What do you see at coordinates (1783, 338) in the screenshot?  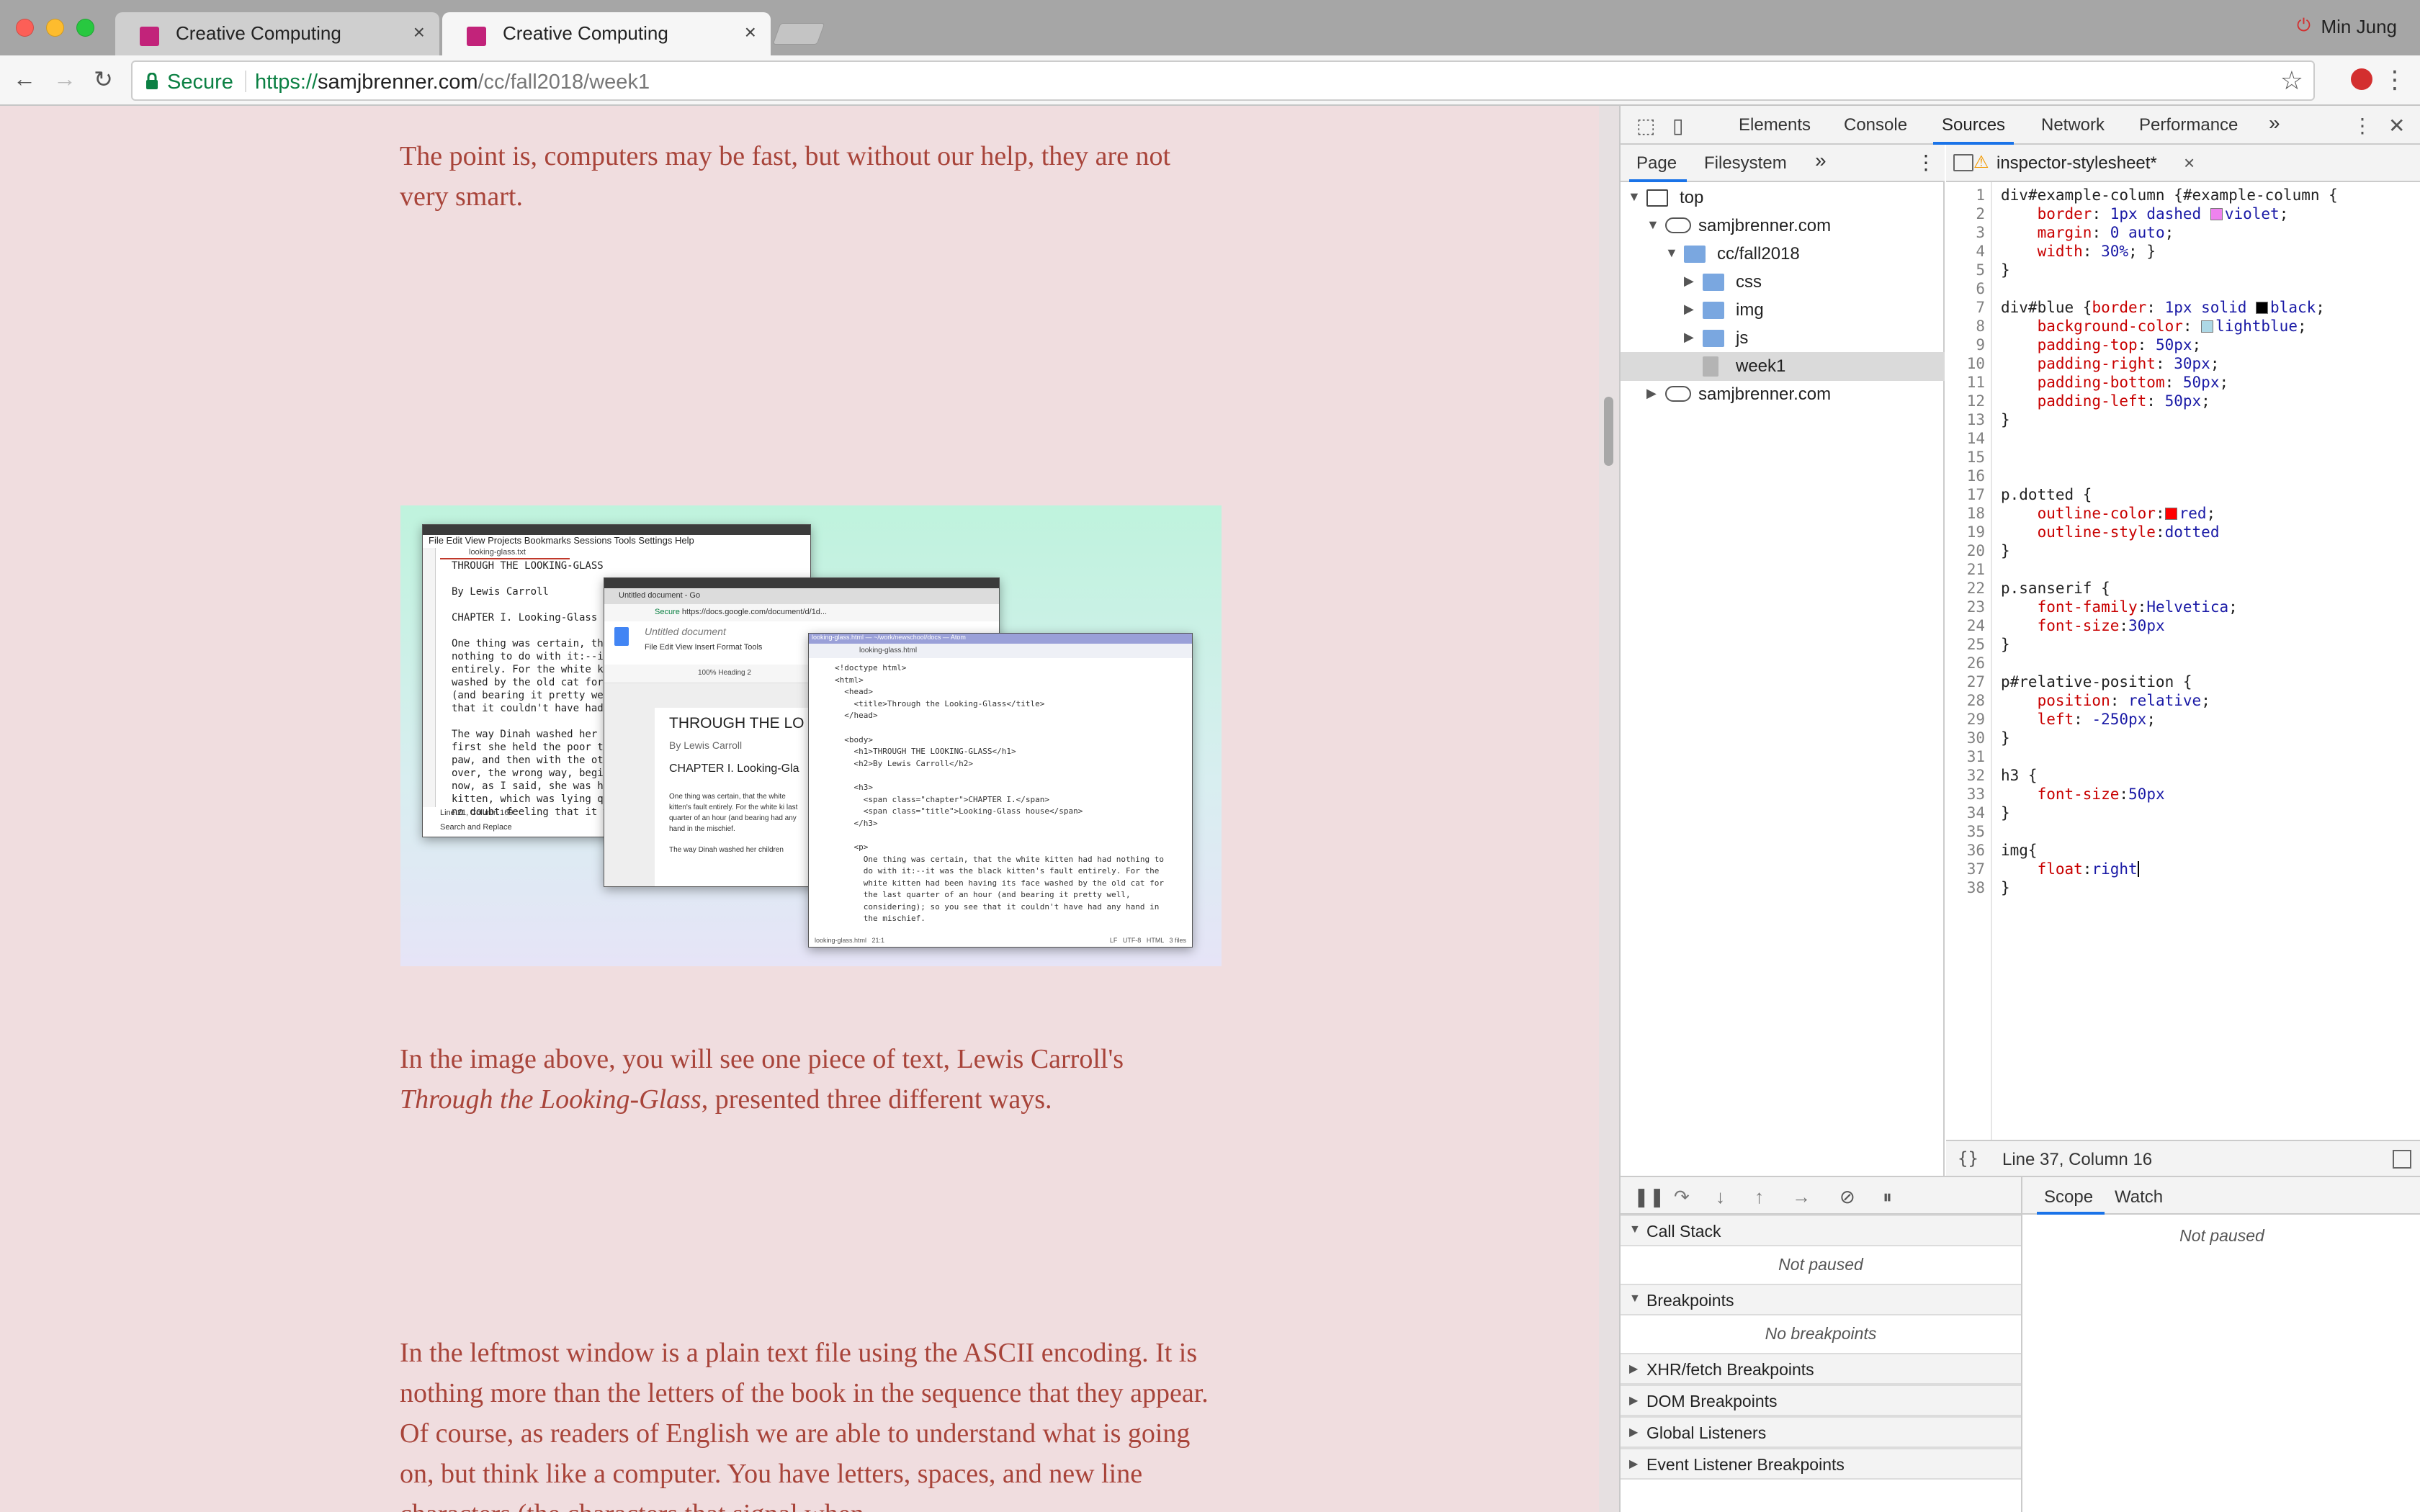 I see `tree-item: ▶ js` at bounding box center [1783, 338].